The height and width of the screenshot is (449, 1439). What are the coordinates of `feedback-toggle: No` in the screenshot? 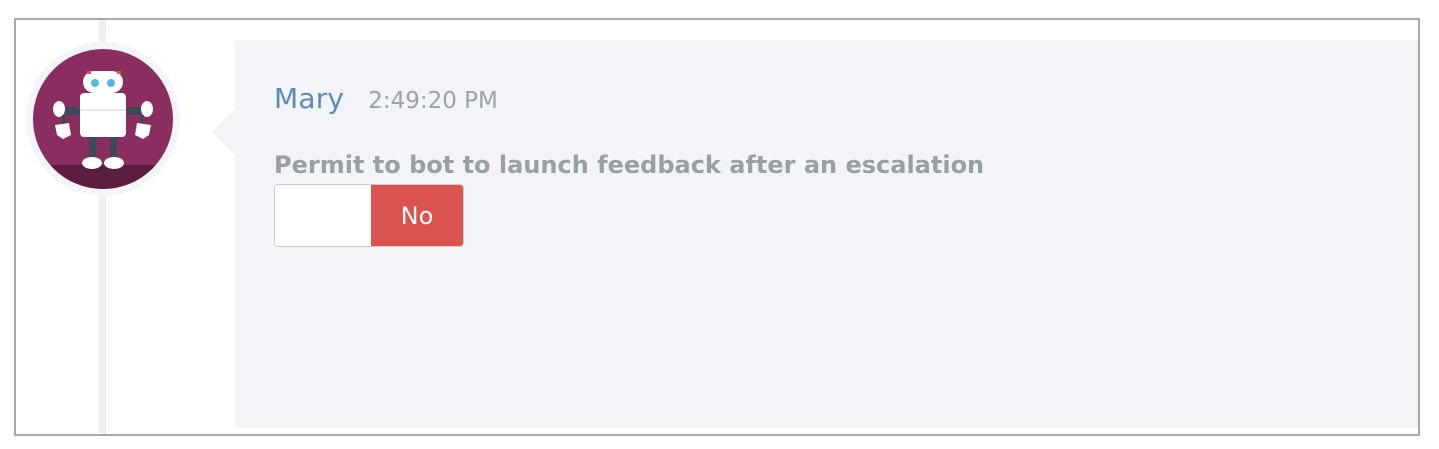 It's located at (369, 215).